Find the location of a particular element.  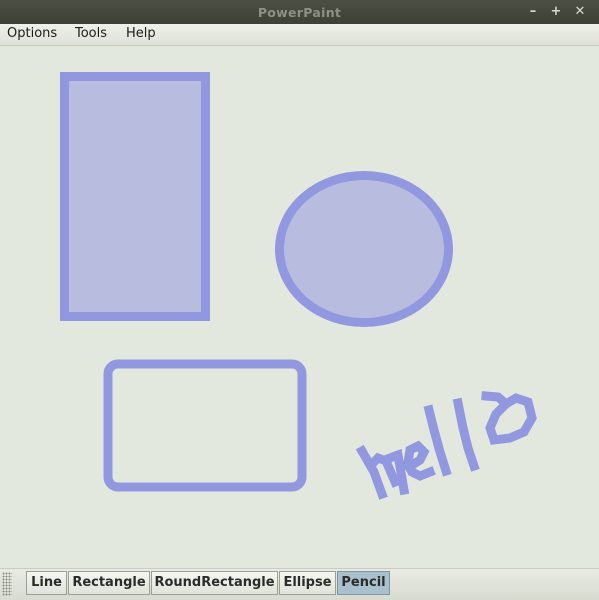

window-titlebar: PowerPaint – + ✕ is located at coordinates (299, 12).